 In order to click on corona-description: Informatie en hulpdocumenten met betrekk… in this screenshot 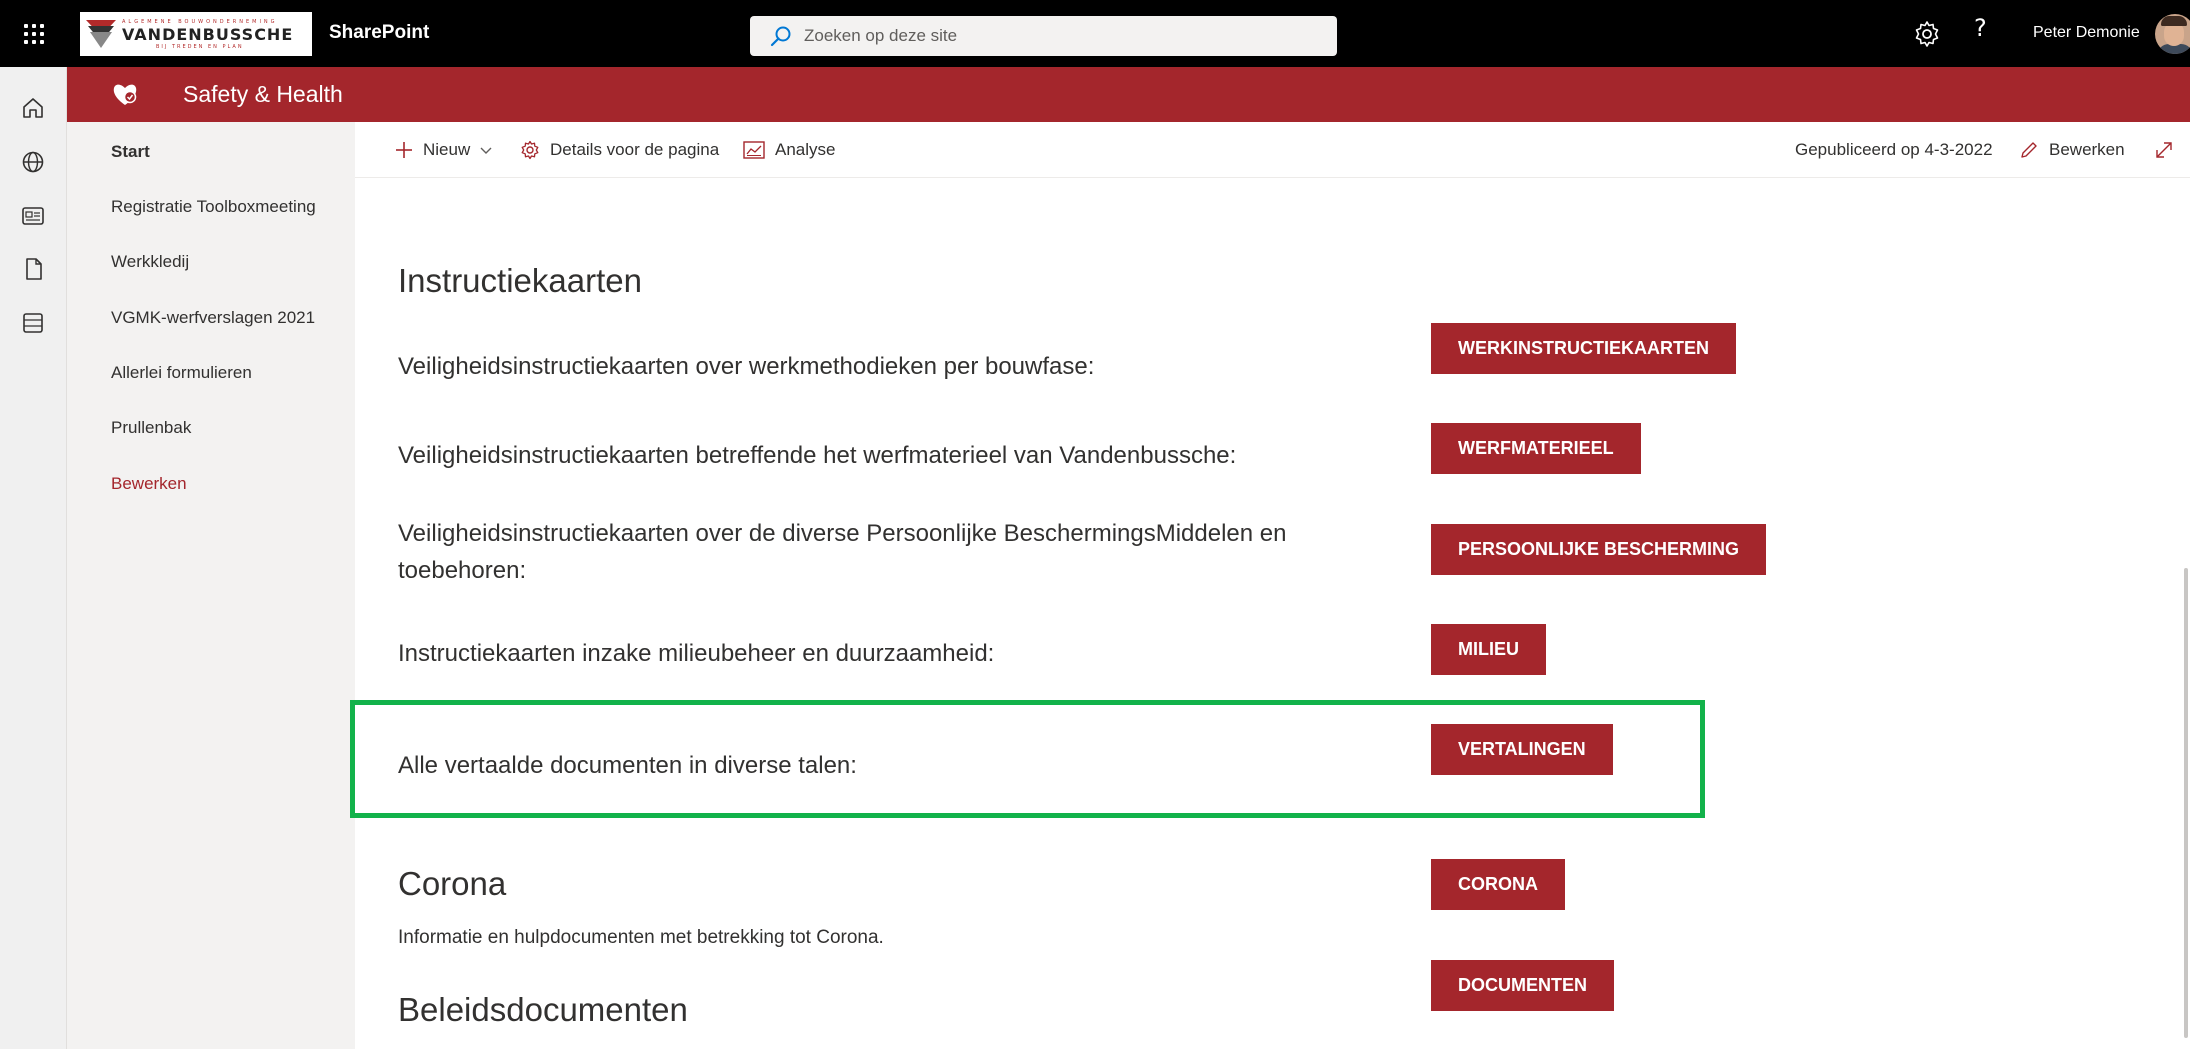, I will do `click(641, 937)`.